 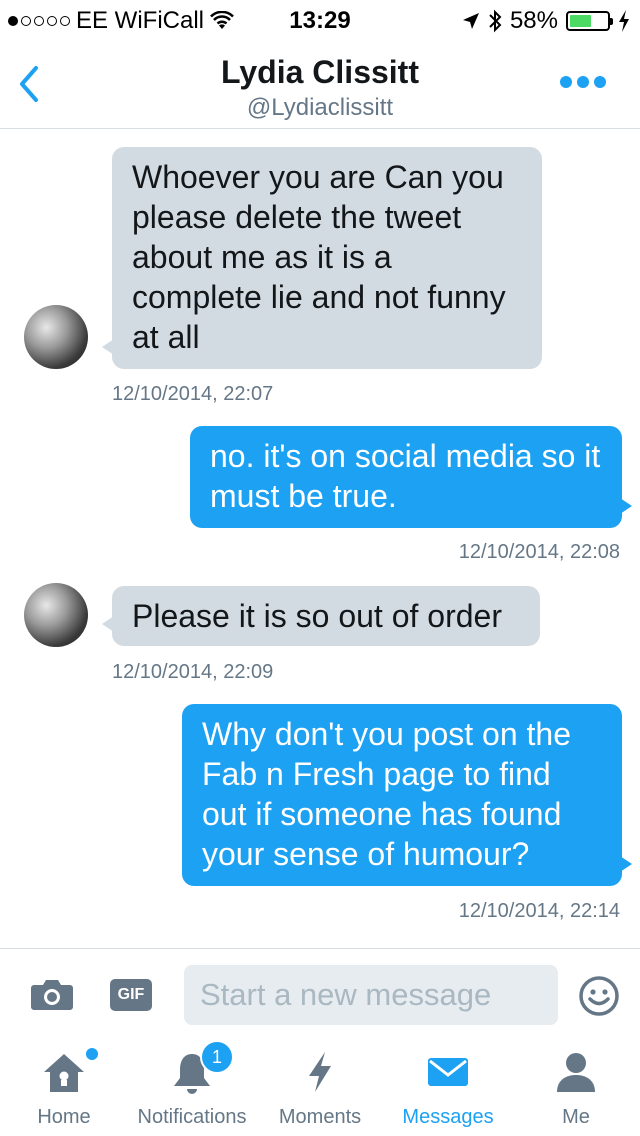 What do you see at coordinates (320, 1072) in the screenshot?
I see `lightning-icon` at bounding box center [320, 1072].